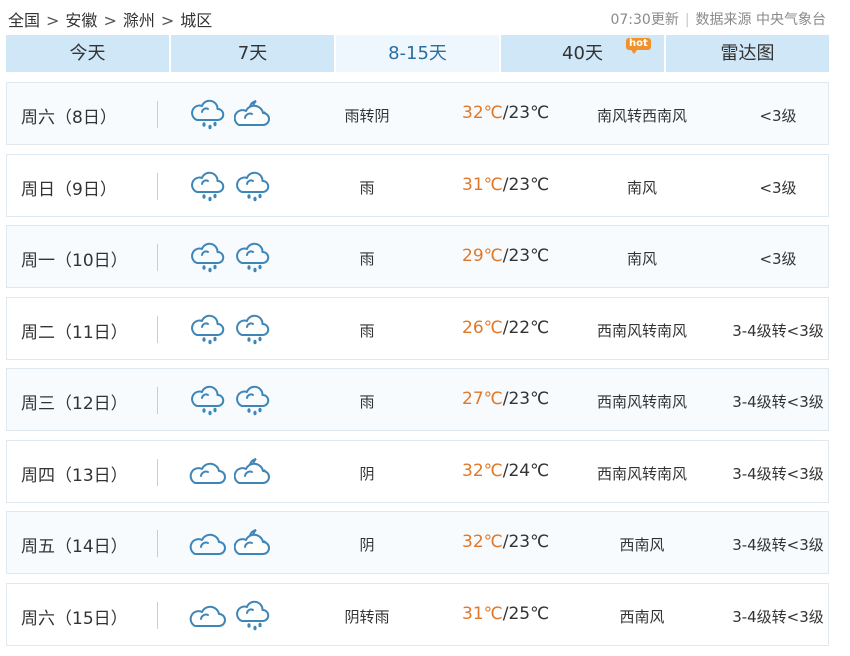 Image resolution: width=850 pixels, height=656 pixels. I want to click on low-temp: 25℃, so click(529, 613).